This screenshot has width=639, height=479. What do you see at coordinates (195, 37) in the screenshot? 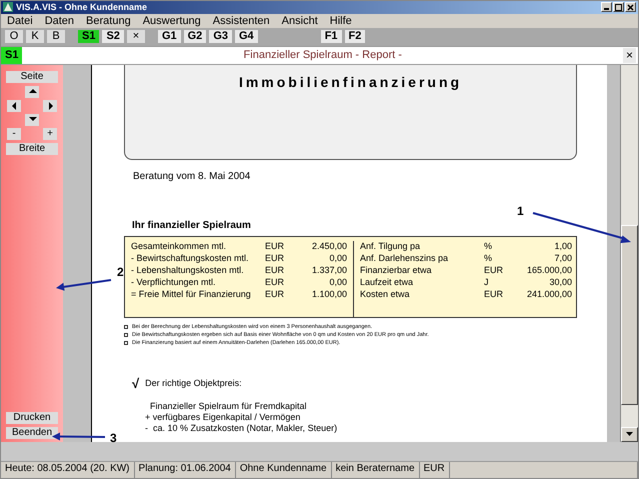
I see `toolbar-button: G2` at bounding box center [195, 37].